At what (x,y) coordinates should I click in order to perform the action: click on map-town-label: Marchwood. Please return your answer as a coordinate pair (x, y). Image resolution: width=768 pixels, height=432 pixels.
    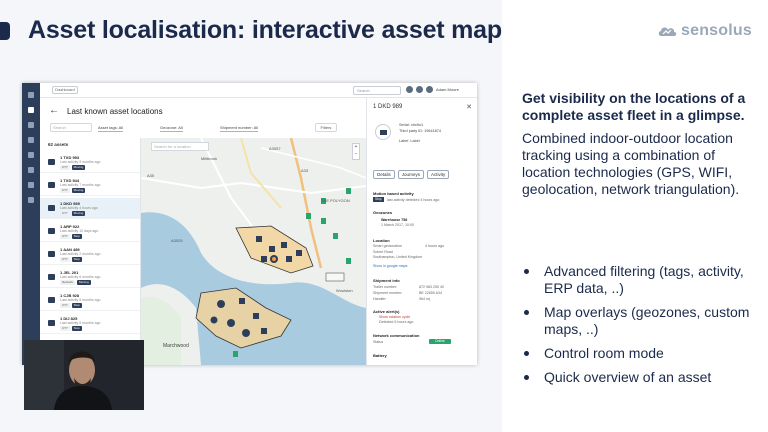
    Looking at the image, I should click on (176, 346).